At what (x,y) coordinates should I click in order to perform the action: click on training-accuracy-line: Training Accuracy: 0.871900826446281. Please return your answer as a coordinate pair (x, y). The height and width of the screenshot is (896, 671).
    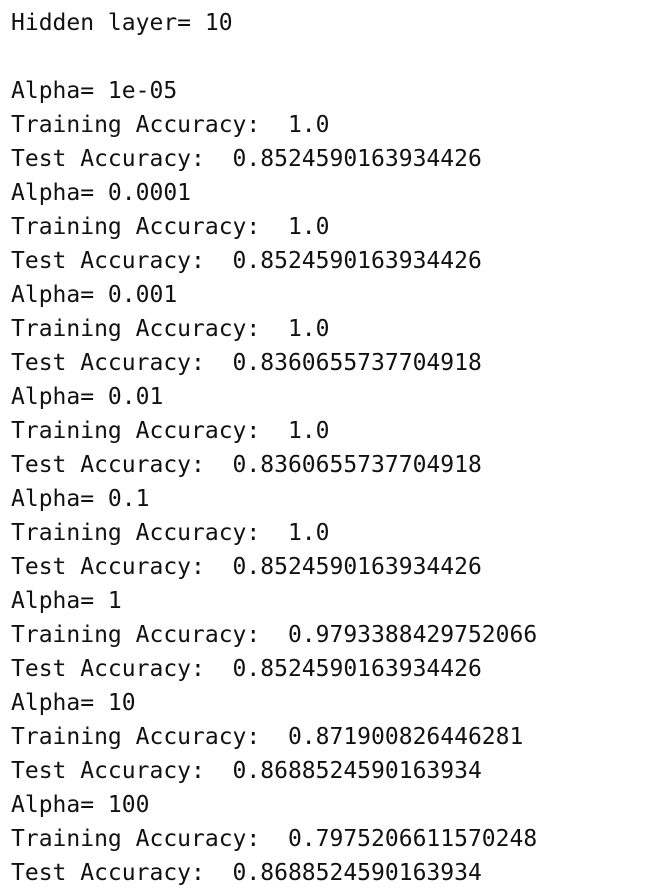
    Looking at the image, I should click on (267, 737).